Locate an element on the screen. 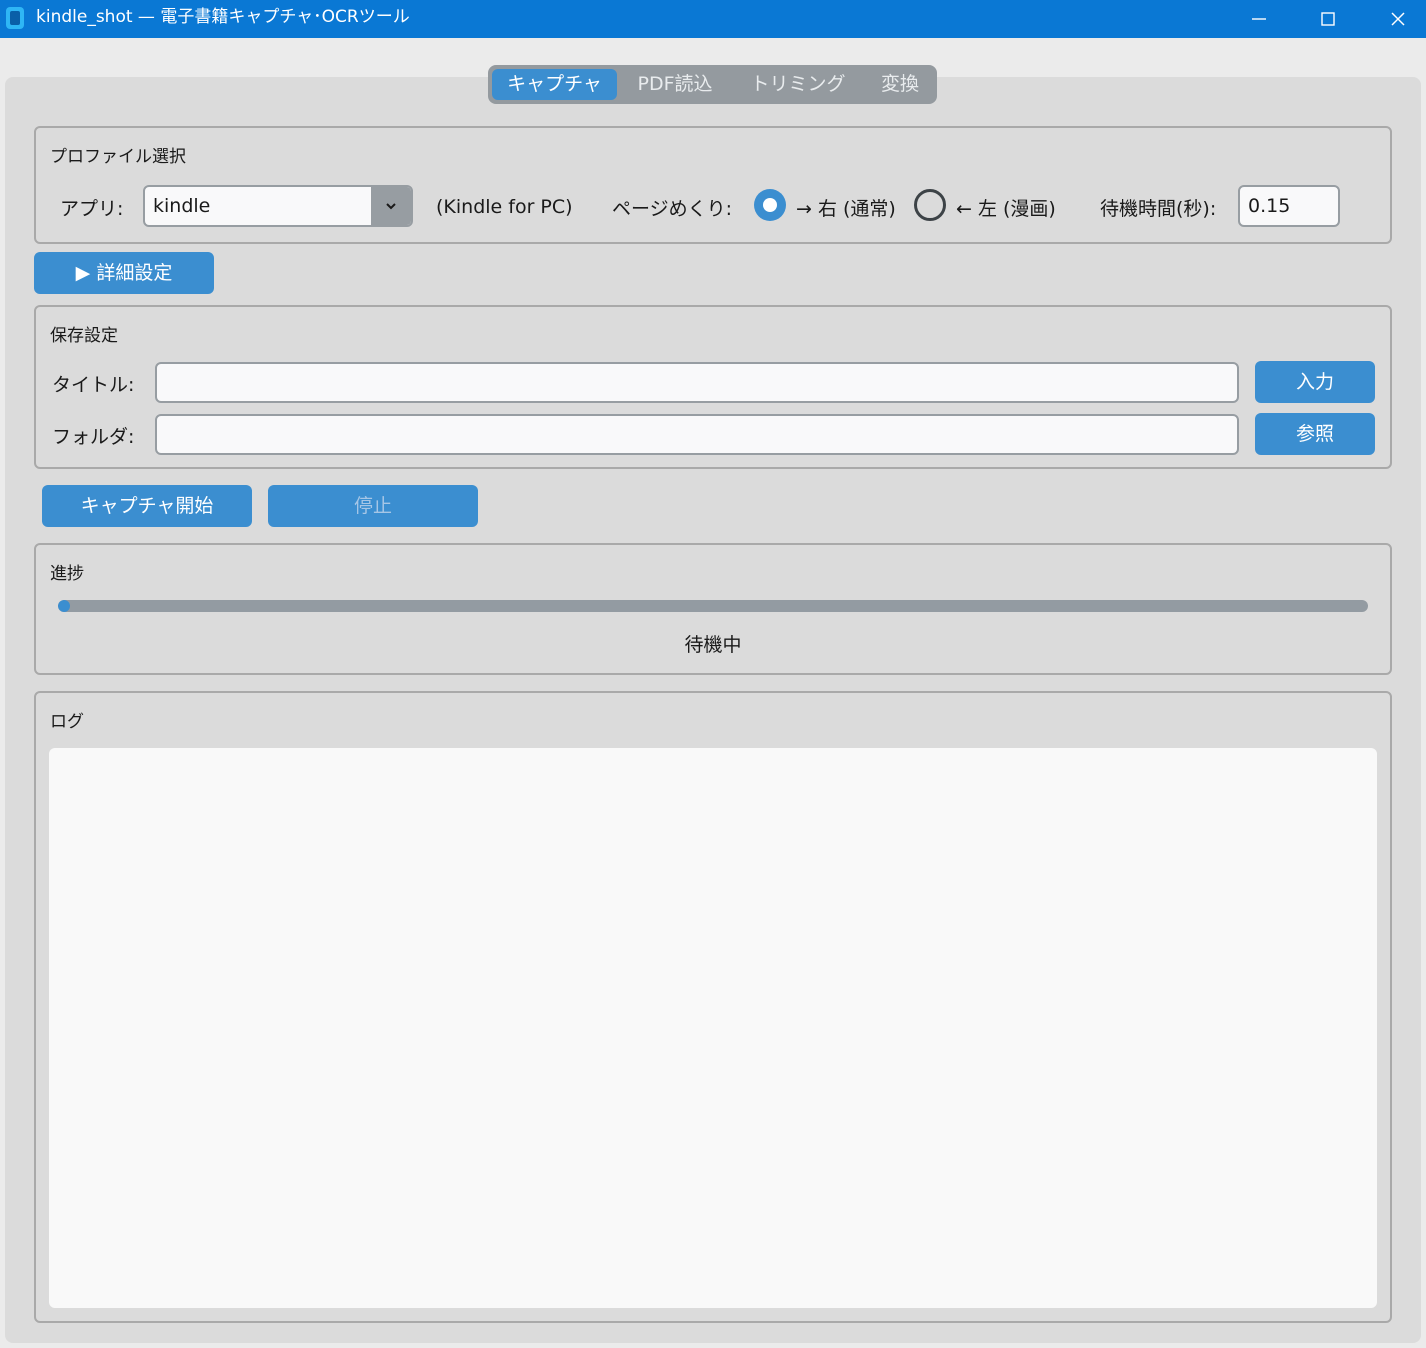  app-dropdown-value: kindle is located at coordinates (182, 206).